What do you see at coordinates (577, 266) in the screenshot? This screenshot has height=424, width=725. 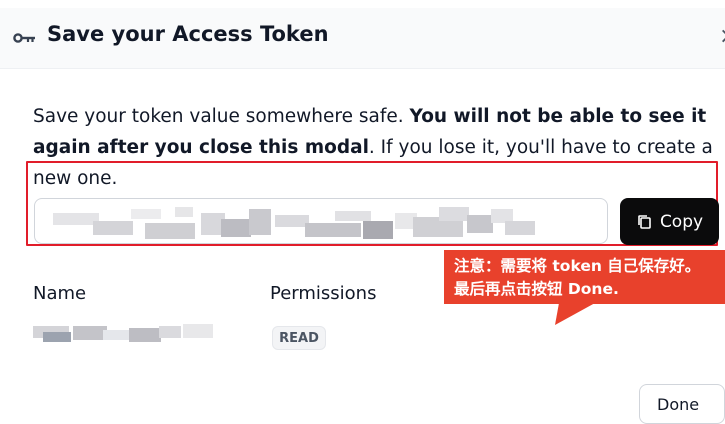 I see `callout-line-1: 注意：需要将 token 自己保存好。` at bounding box center [577, 266].